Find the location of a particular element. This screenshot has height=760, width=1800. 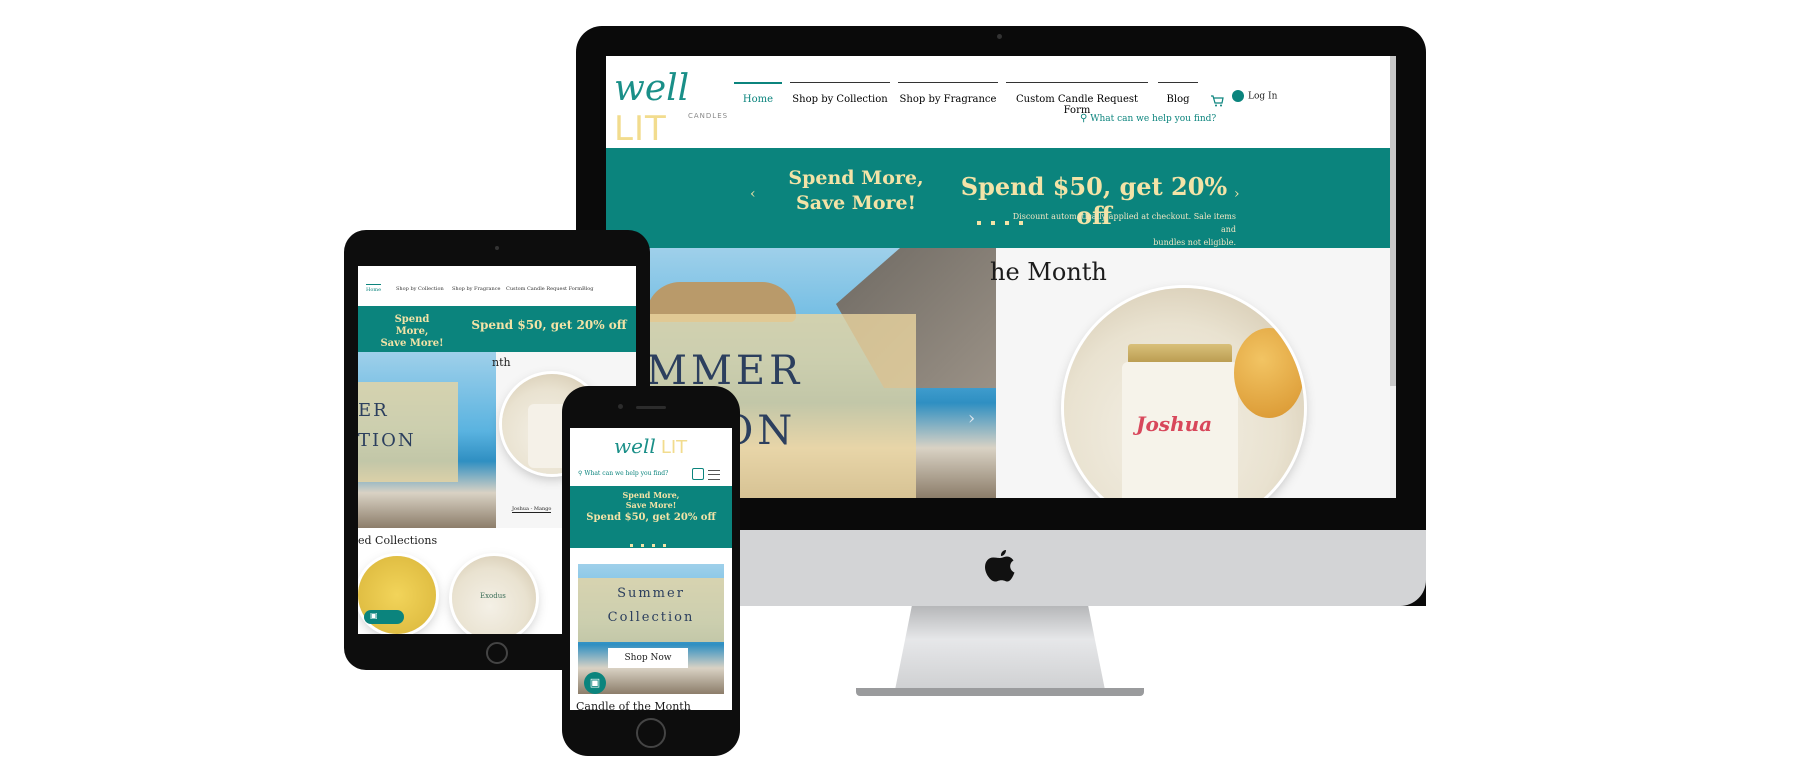

hamburger-menu-icon is located at coordinates (714, 475).